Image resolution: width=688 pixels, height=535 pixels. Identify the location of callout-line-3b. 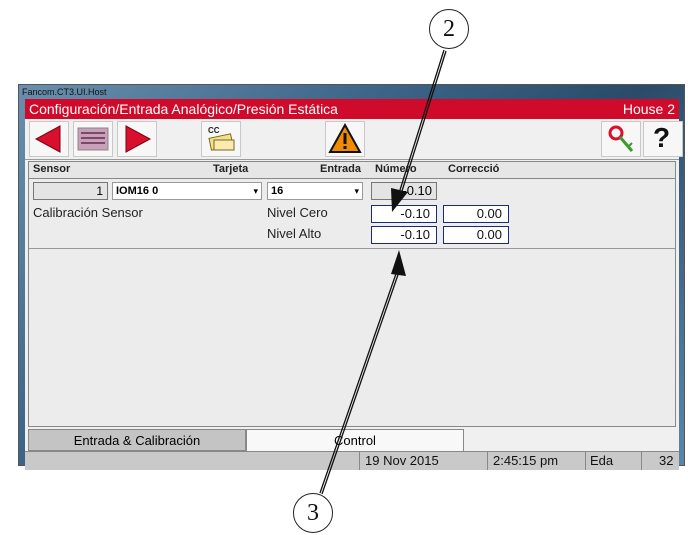
(361, 381).